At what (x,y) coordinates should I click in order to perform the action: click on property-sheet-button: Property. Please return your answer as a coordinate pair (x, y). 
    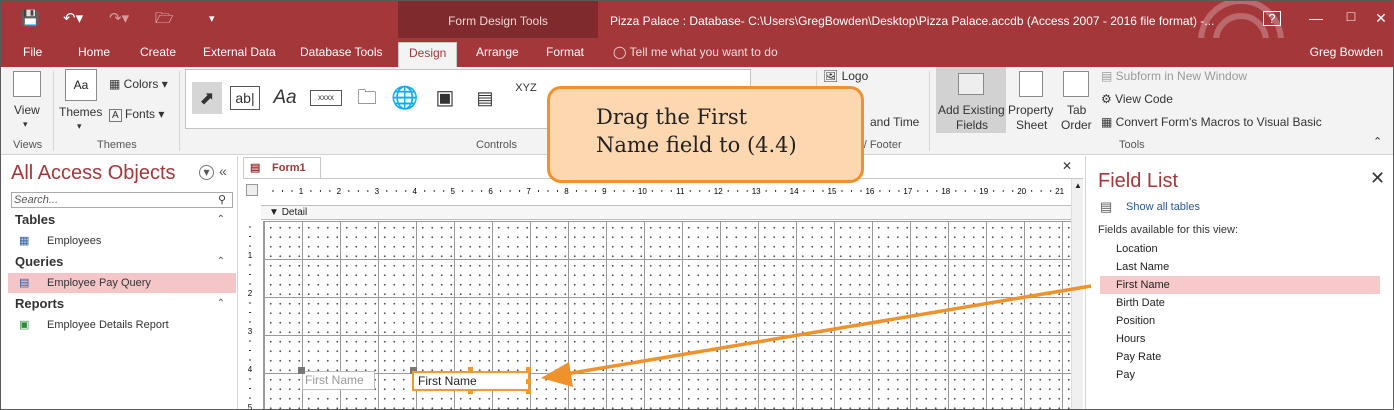
    Looking at the image, I should click on (1030, 110).